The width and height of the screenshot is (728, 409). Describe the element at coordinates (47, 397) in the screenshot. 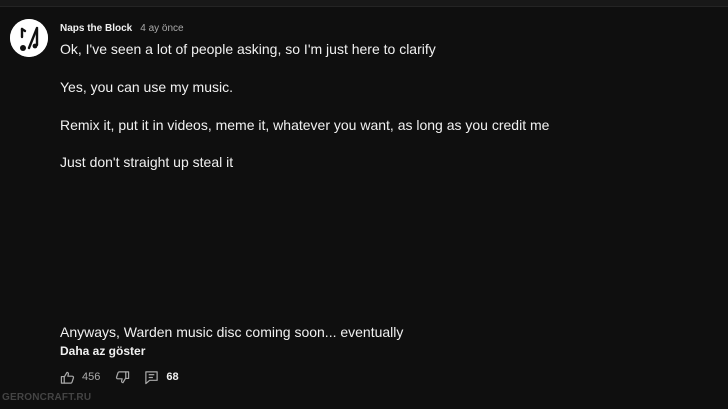

I see `site-watermark: GERONCRAFT.RU` at that location.